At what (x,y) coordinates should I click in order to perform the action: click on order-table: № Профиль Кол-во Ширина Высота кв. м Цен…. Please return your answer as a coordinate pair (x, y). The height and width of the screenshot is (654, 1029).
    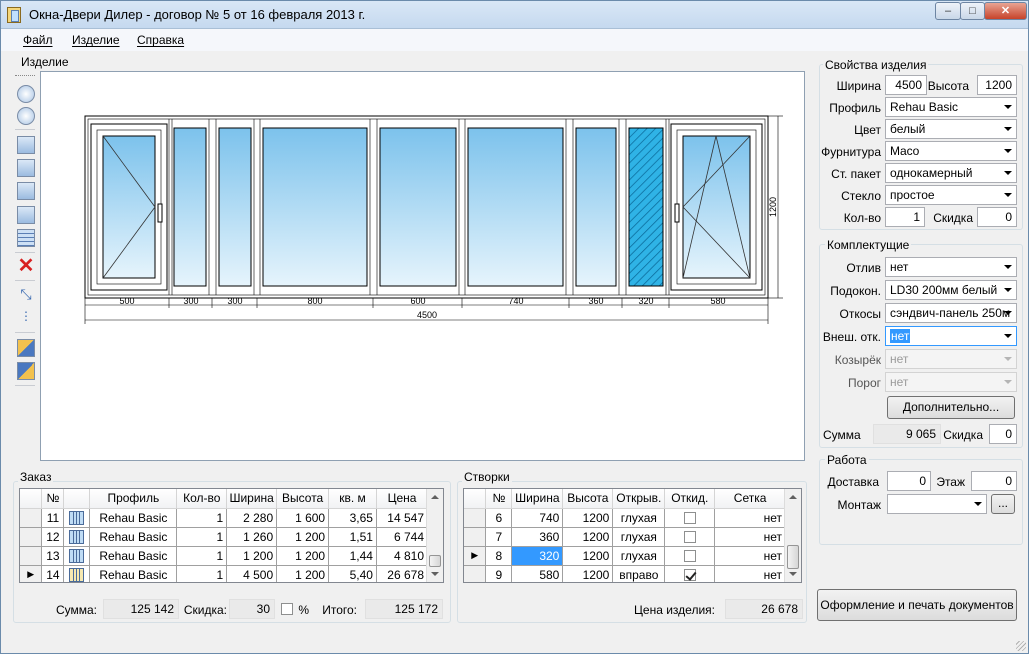
    Looking at the image, I should click on (231, 535).